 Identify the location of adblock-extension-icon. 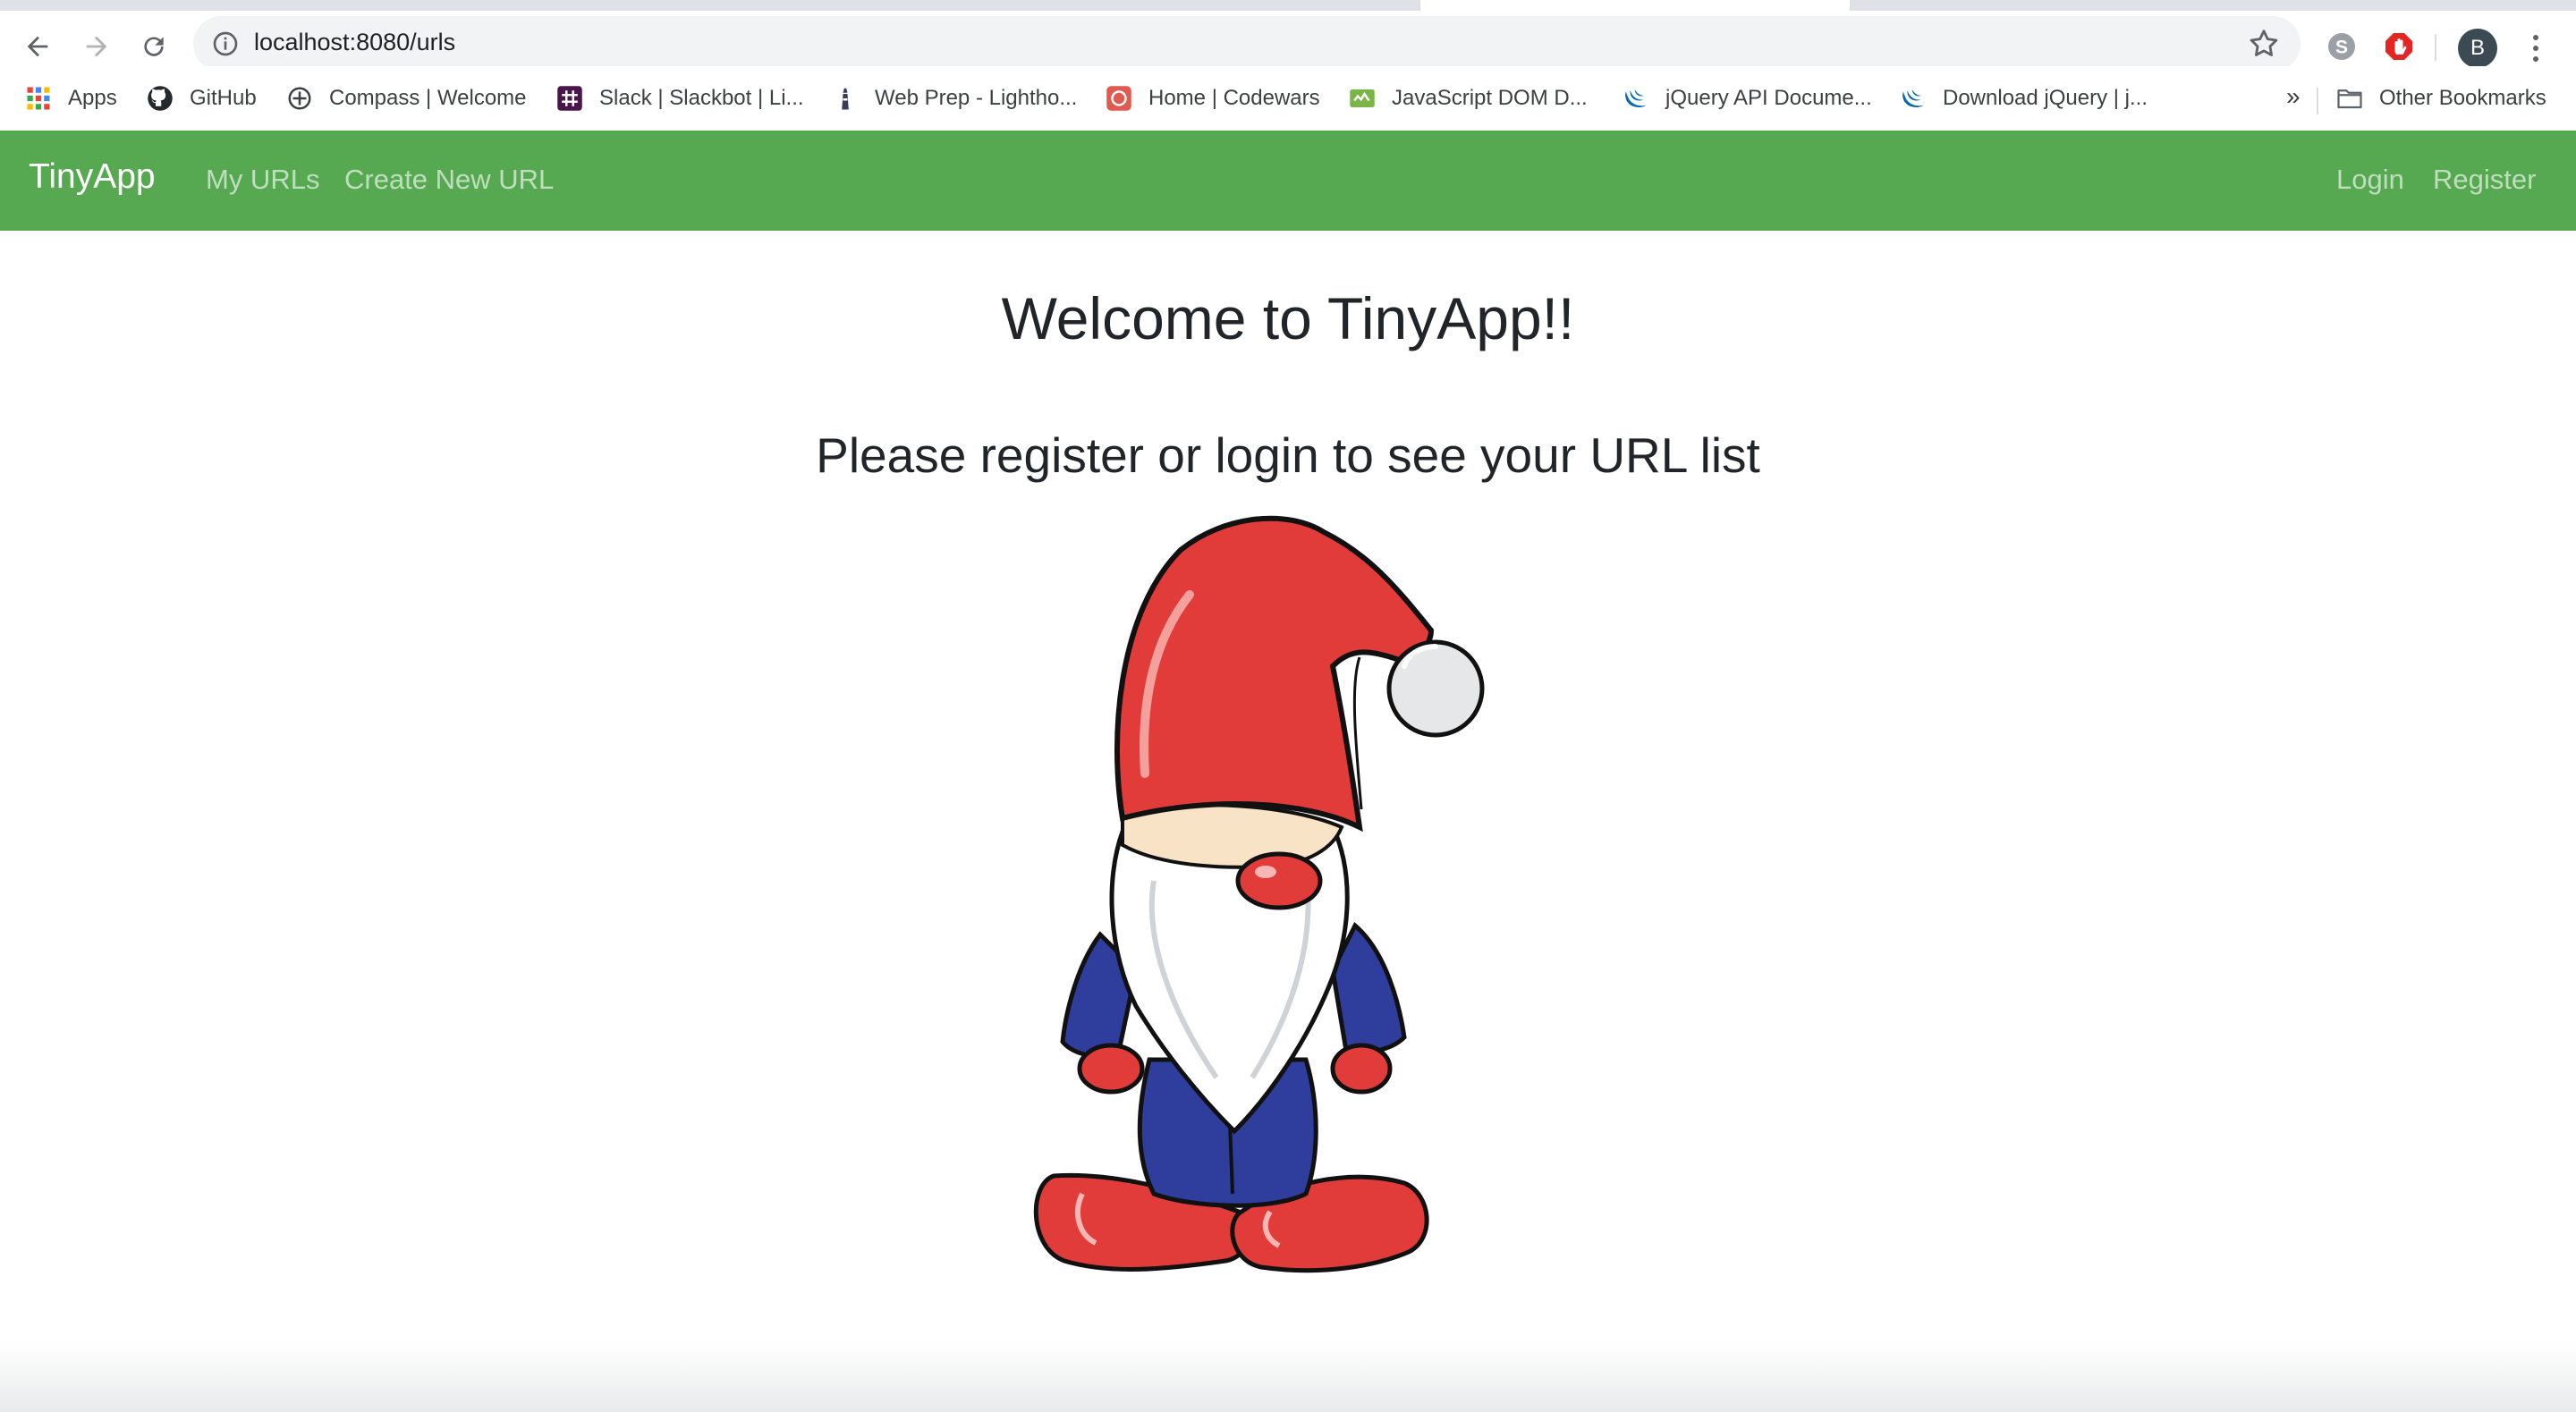
(2399, 46).